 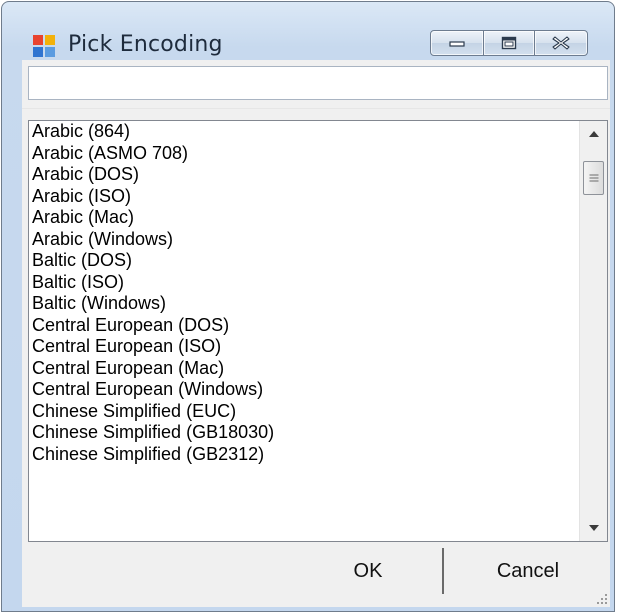 I want to click on close-icon, so click(x=561, y=43).